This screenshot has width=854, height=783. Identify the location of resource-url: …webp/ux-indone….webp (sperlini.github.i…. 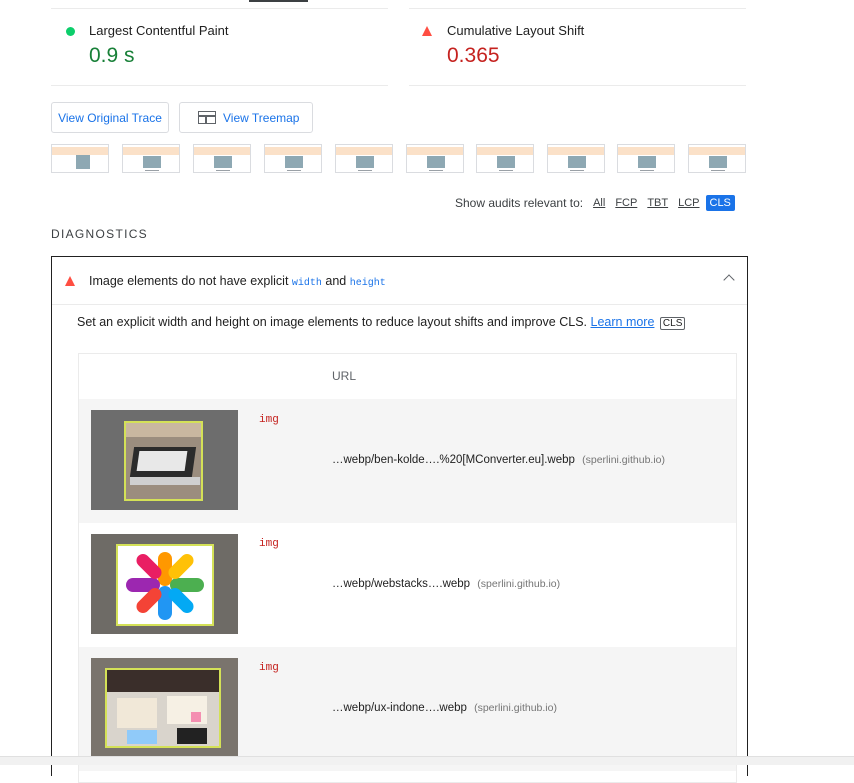
(444, 708).